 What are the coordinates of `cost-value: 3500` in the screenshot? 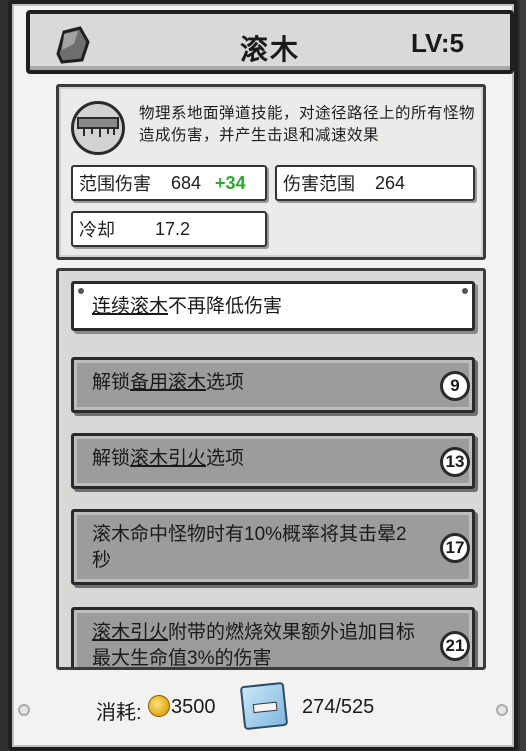 It's located at (193, 707).